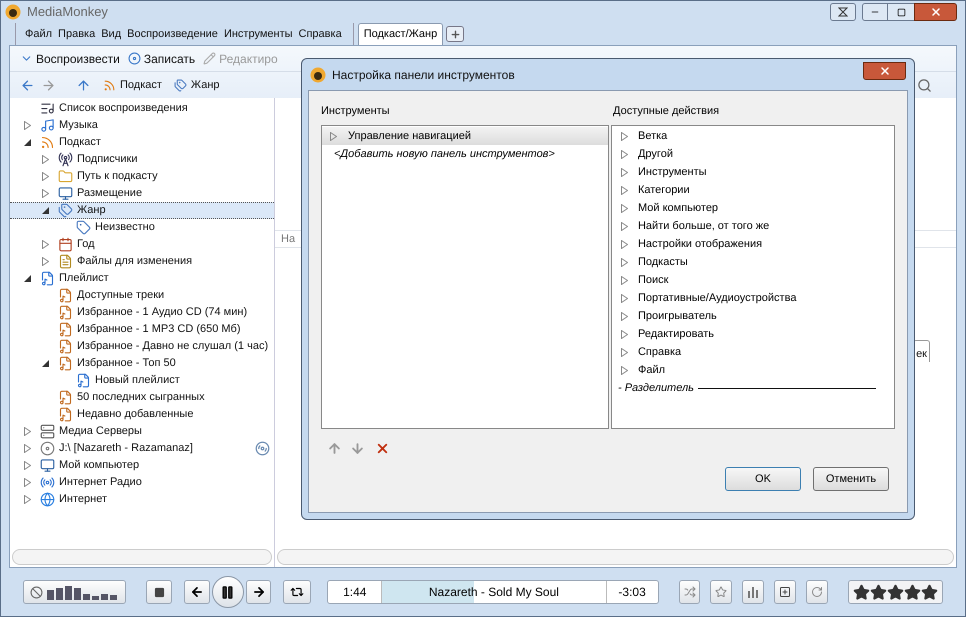 The image size is (966, 617). What do you see at coordinates (162, 59) in the screenshot?
I see `toolbar-button: Записать` at bounding box center [162, 59].